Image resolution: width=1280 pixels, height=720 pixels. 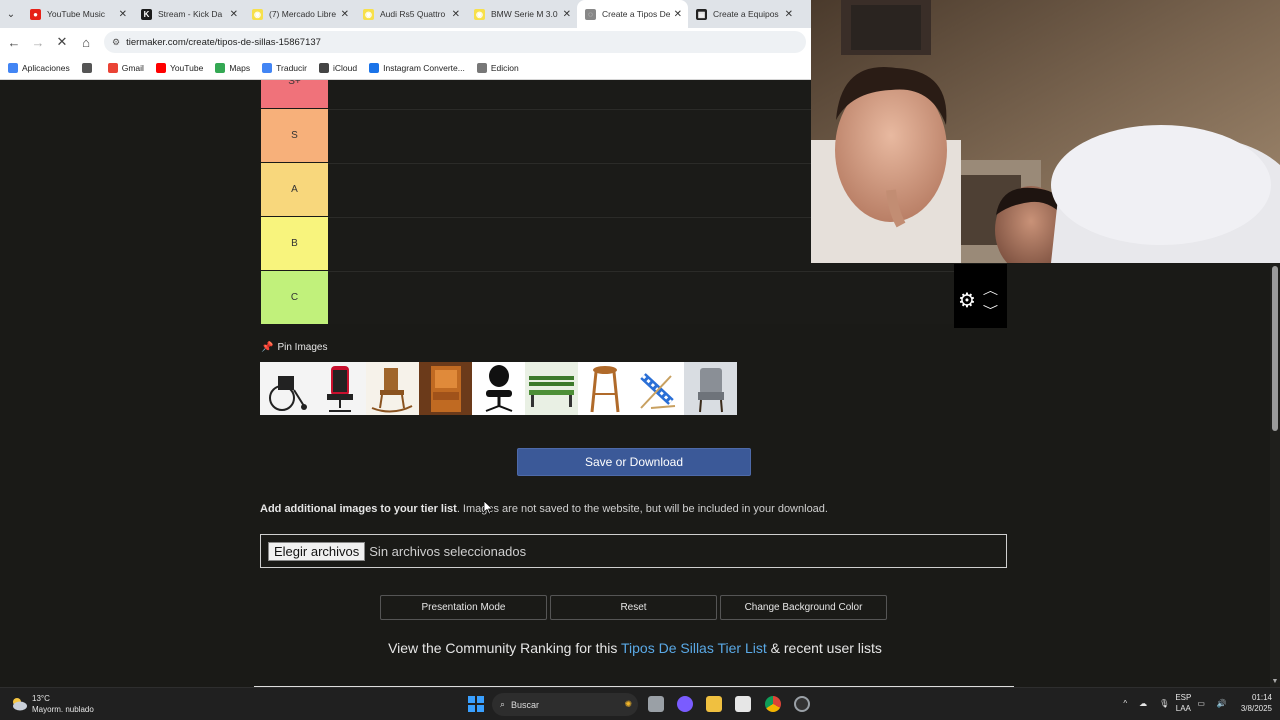 I want to click on browser-tab: ● YouTube Music ✕, so click(x=77, y=14).